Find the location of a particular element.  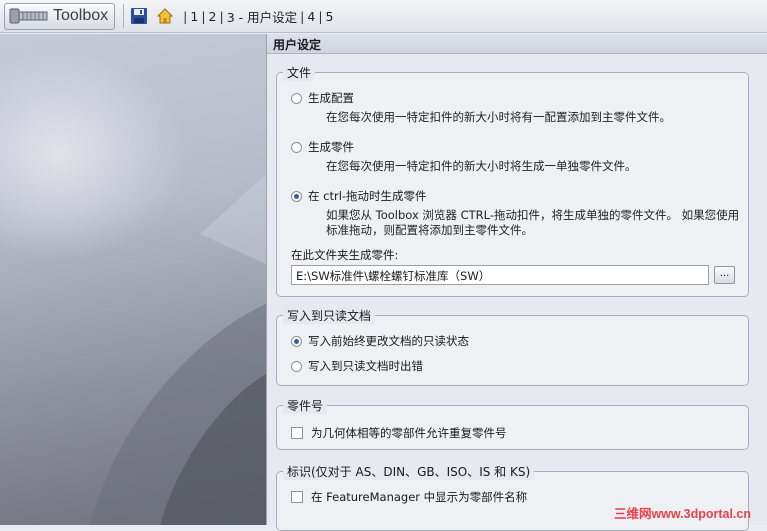

option-generate-config: 生成配置 is located at coordinates (322, 98).